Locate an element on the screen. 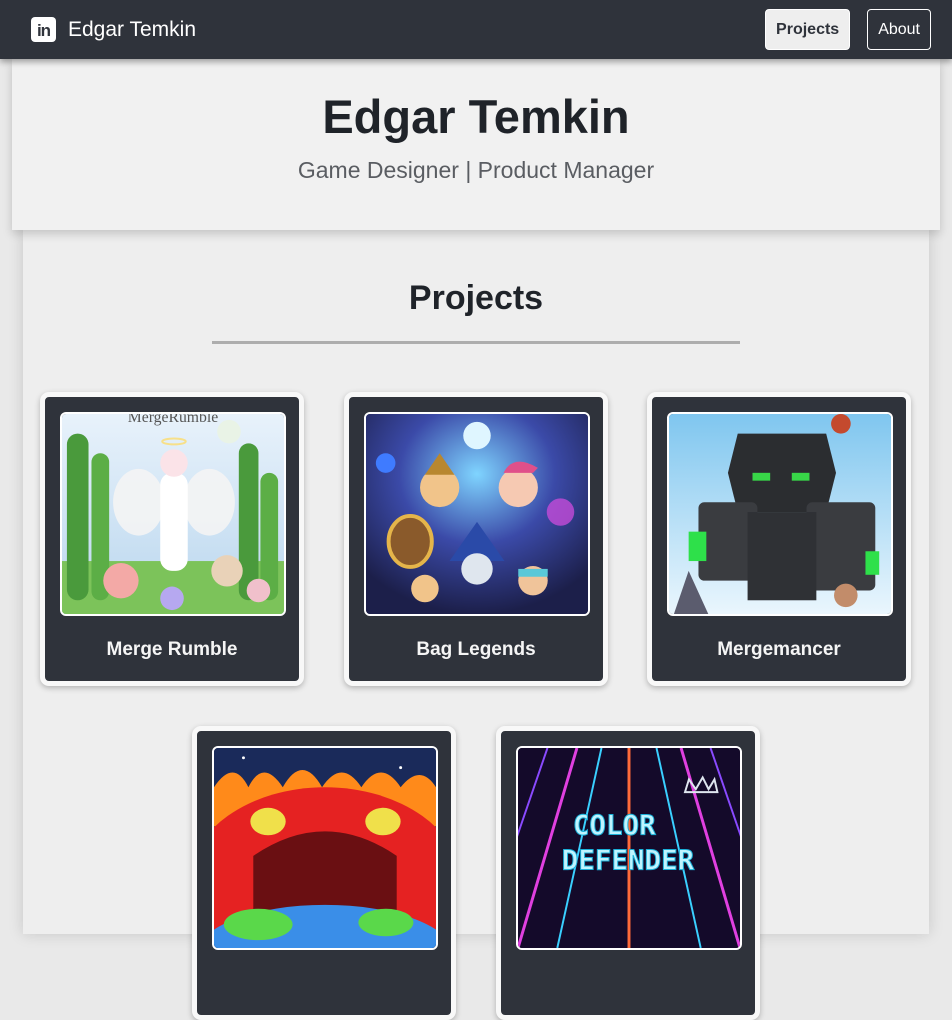 The width and height of the screenshot is (952, 1020). project-image-bag-legends is located at coordinates (477, 514).